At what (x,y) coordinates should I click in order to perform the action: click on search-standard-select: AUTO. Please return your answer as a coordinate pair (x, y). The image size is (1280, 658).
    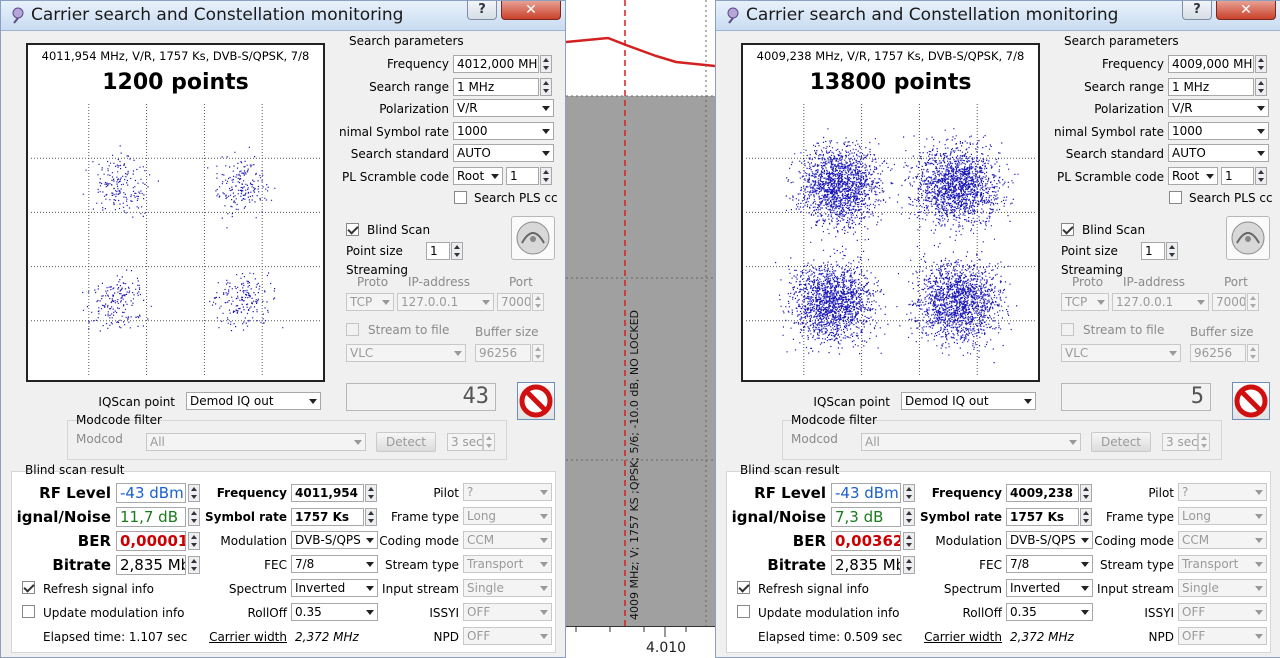
    Looking at the image, I should click on (503, 153).